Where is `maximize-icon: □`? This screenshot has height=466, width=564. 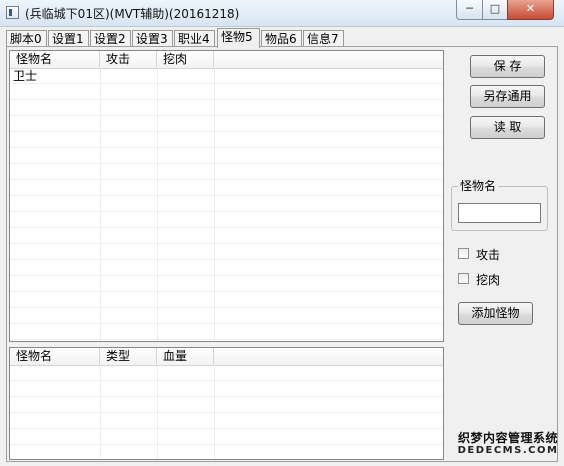 maximize-icon: □ is located at coordinates (495, 8).